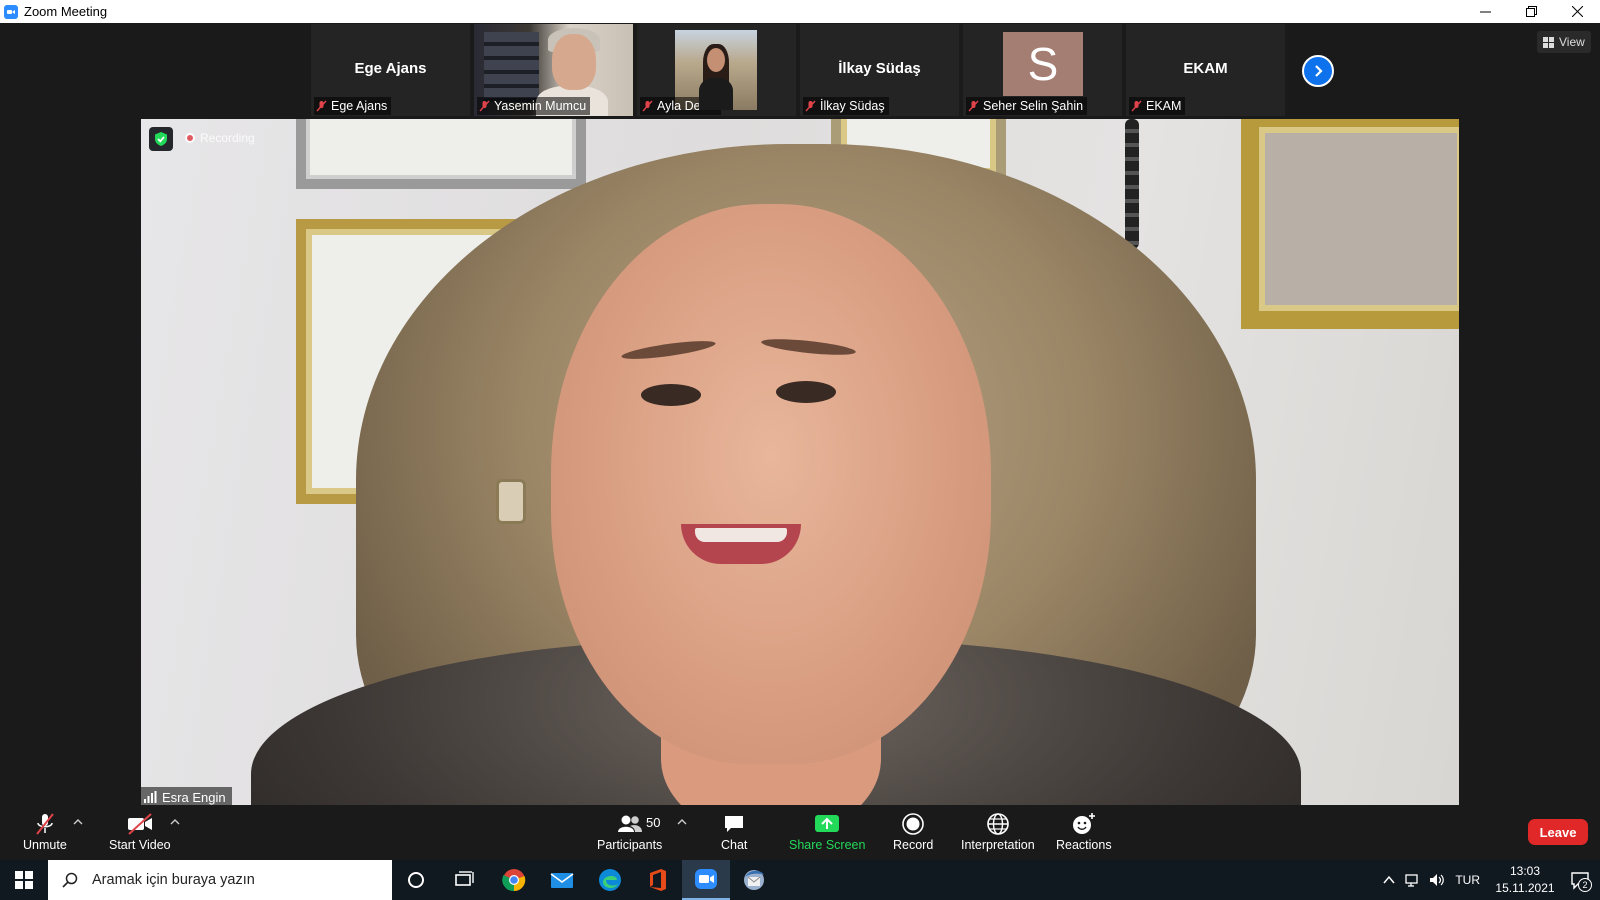 This screenshot has width=1600, height=900. I want to click on start-button, so click(24, 880).